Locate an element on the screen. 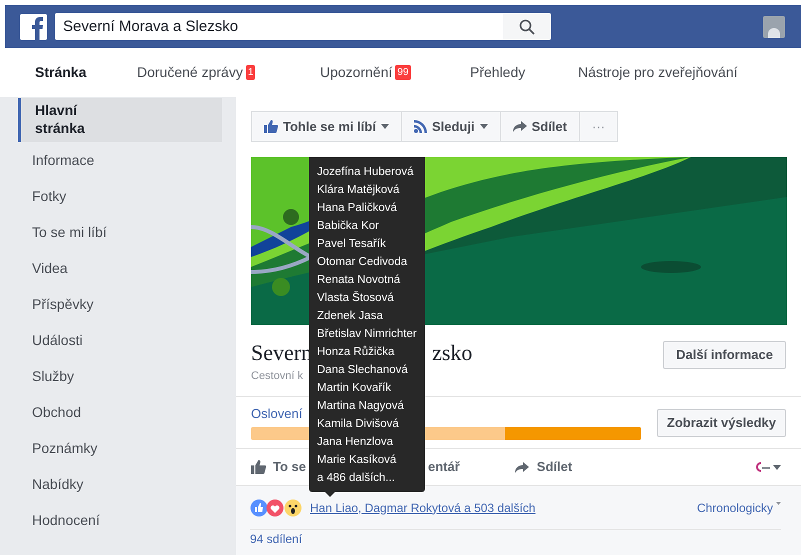 The image size is (801, 555). sort-dropdown: Chronologicky is located at coordinates (738, 507).